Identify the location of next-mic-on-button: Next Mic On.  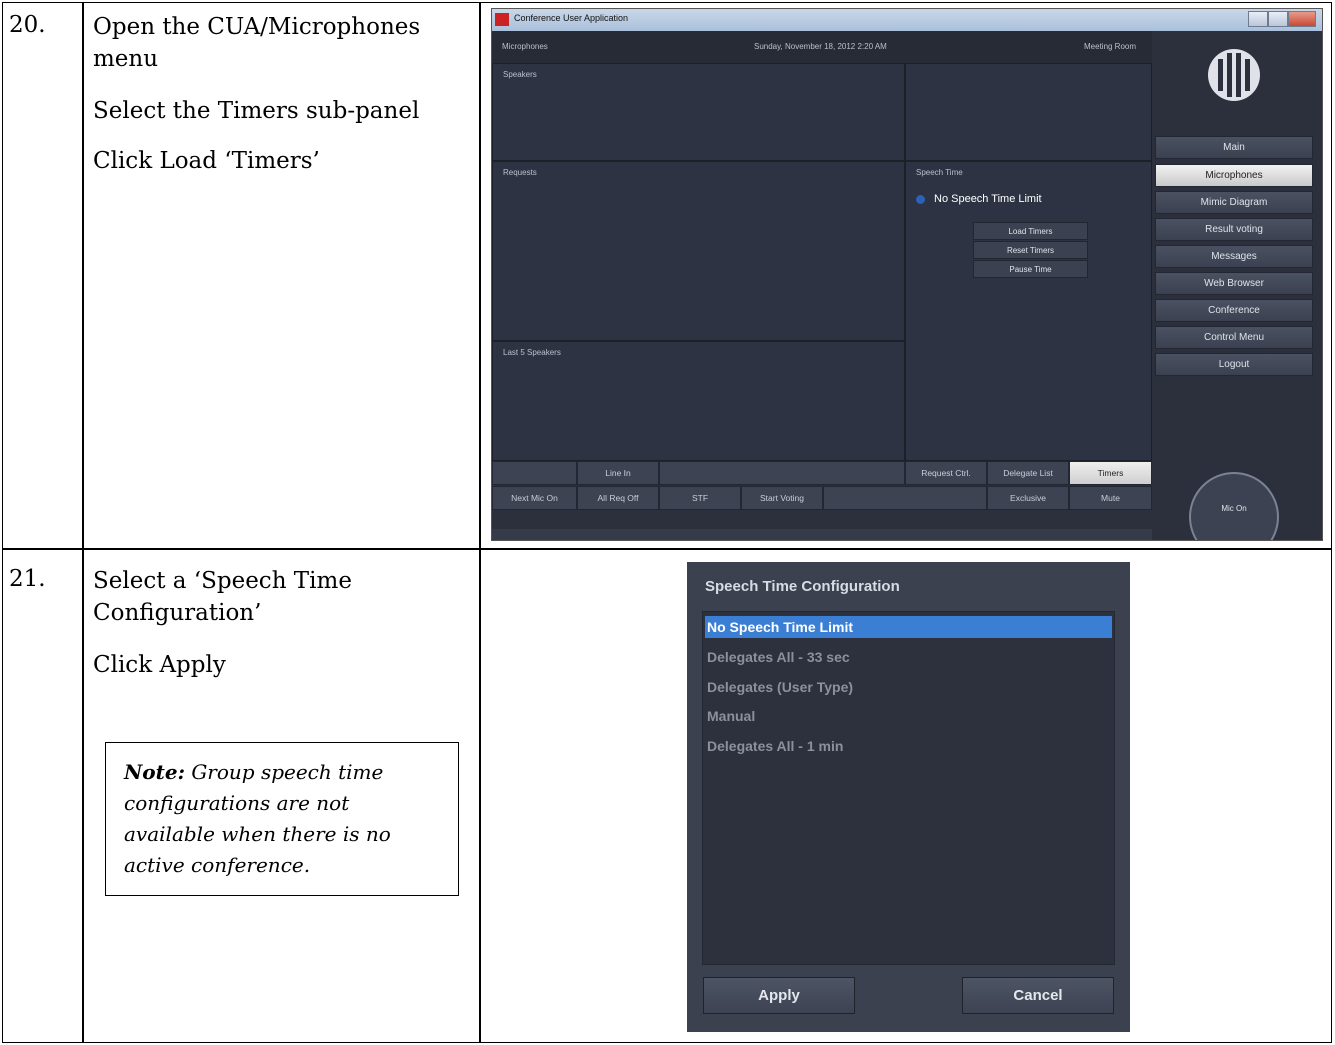
(534, 498).